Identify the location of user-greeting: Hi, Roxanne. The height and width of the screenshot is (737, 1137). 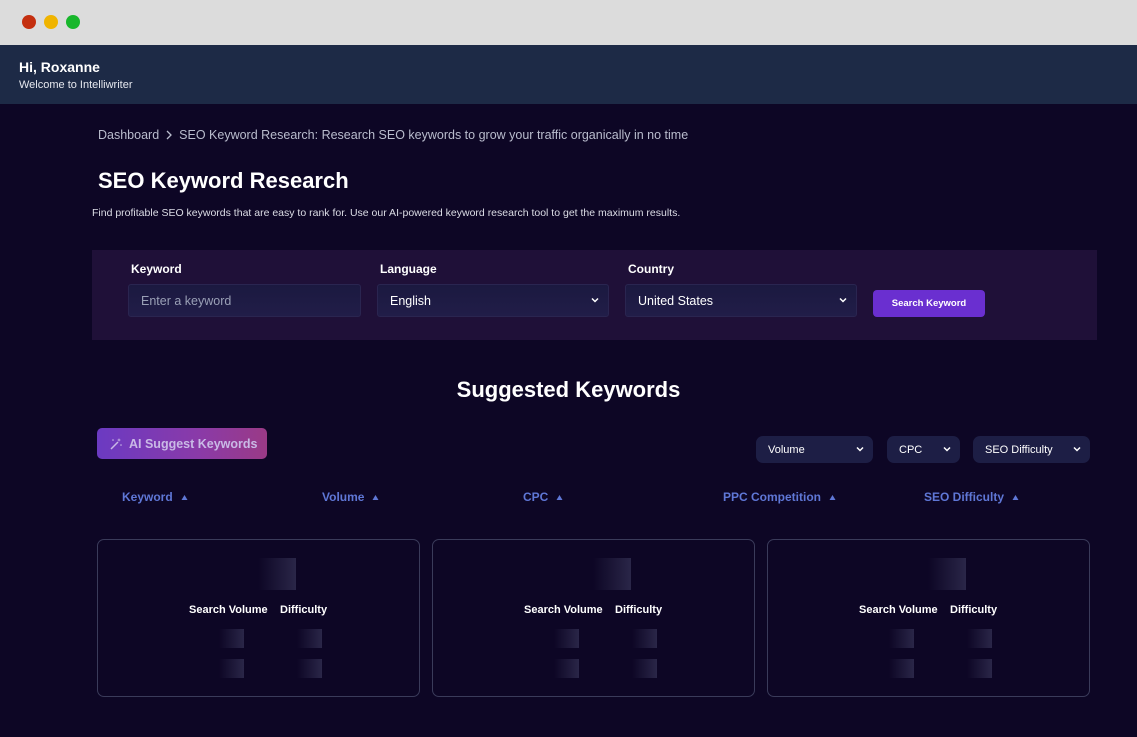
(59, 67).